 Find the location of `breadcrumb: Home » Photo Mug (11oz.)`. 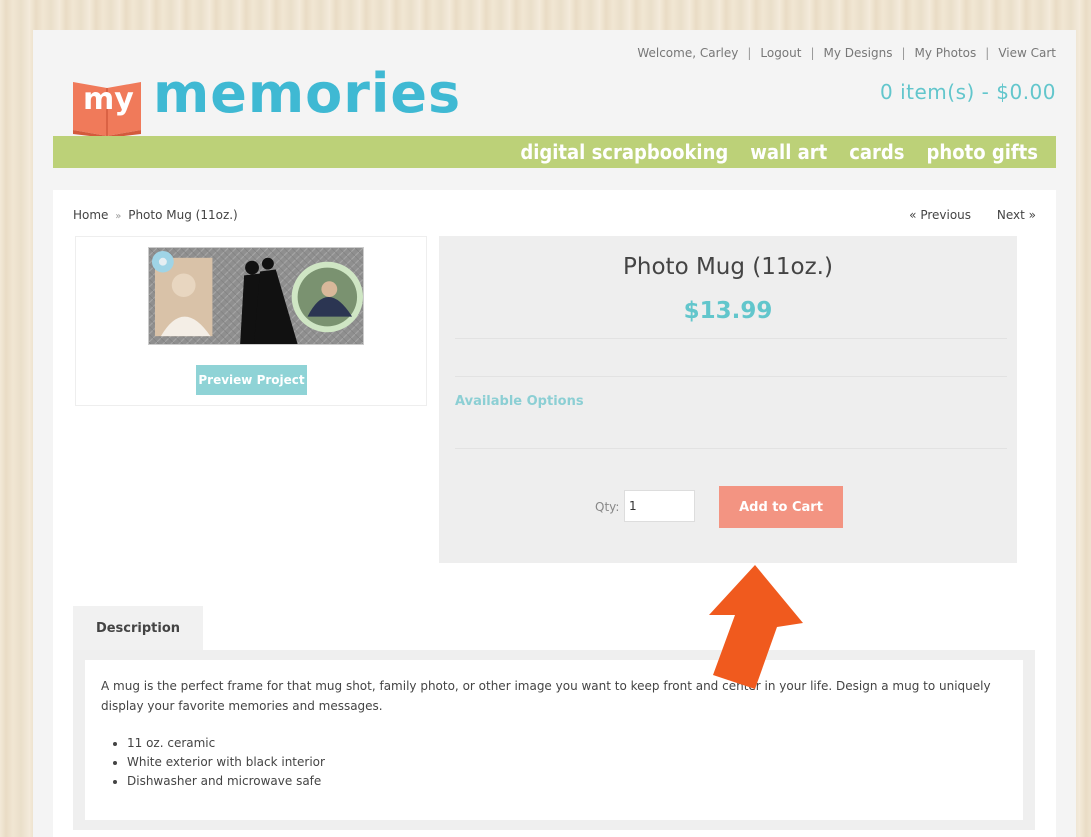

breadcrumb: Home » Photo Mug (11oz.) is located at coordinates (155, 215).